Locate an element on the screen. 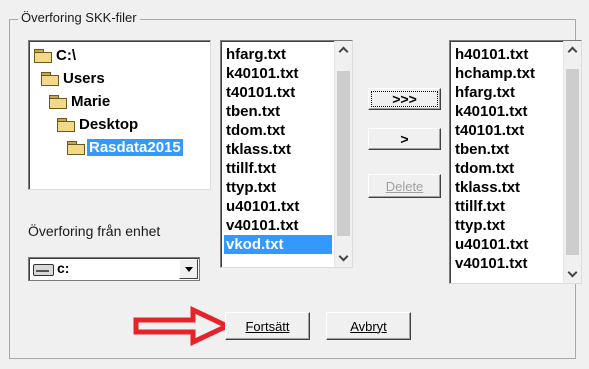  tree-item-label: Rasdata2015 is located at coordinates (135, 147).